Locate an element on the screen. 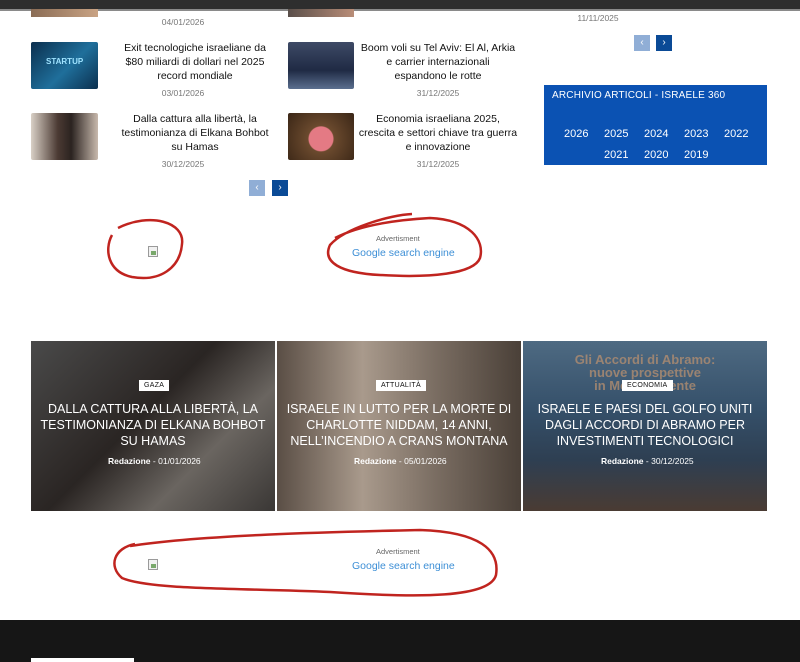 This screenshot has height=662, width=800. card-date: 05/01/2026 is located at coordinates (425, 461).